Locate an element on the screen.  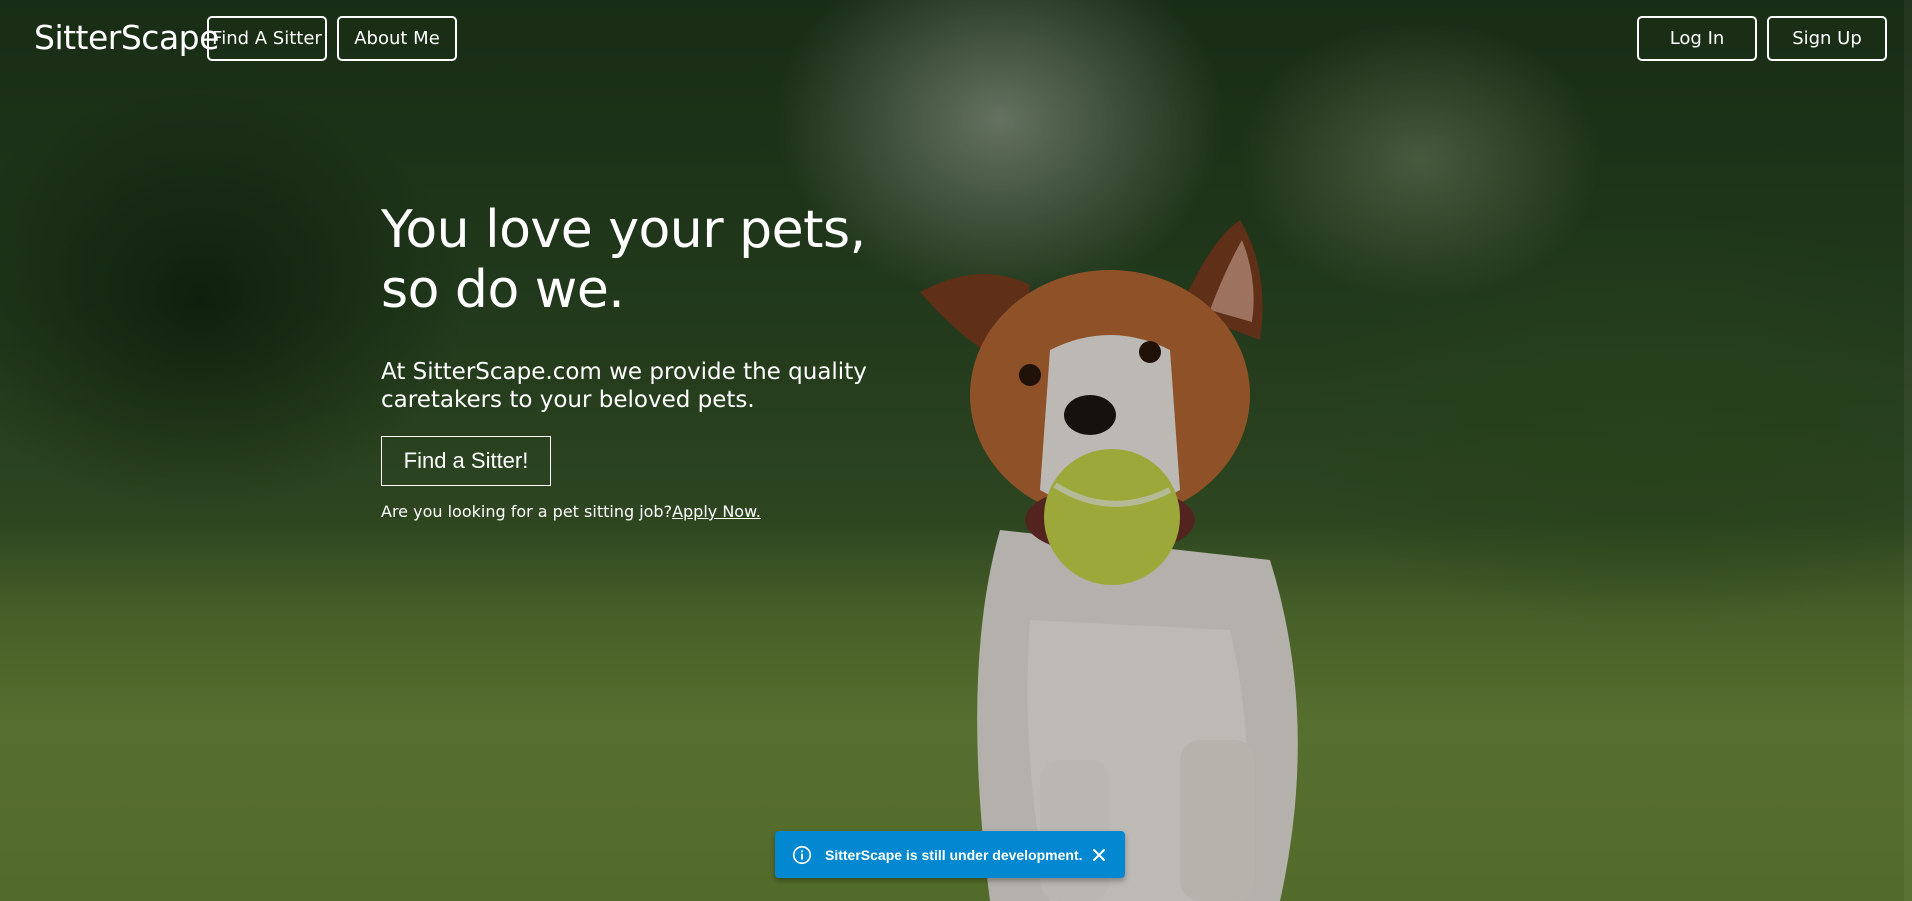
hero-headline: You love your pets, so do we. is located at coordinates (631, 260).